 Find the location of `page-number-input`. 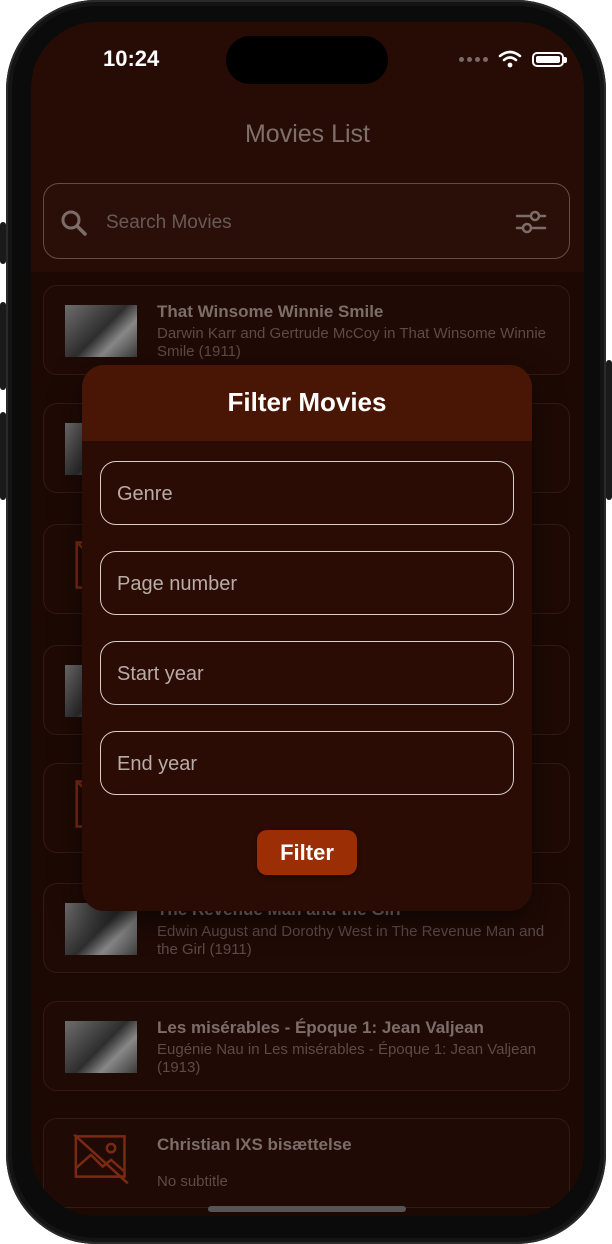

page-number-input is located at coordinates (307, 584).